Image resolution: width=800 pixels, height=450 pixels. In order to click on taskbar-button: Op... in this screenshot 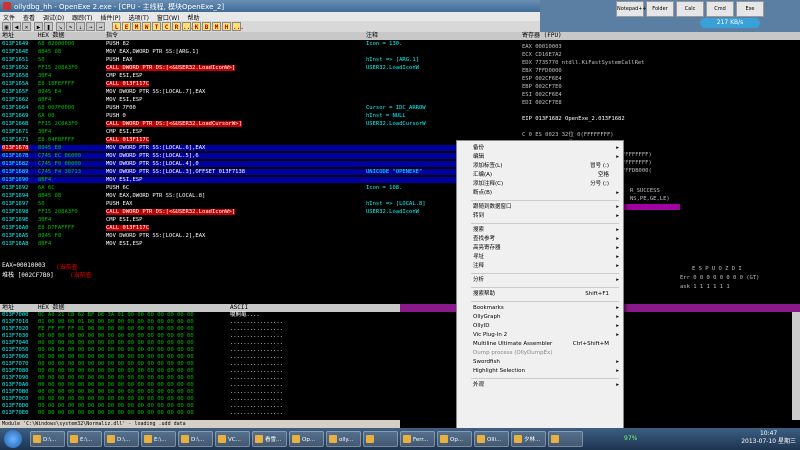, I will do `click(306, 439)`.